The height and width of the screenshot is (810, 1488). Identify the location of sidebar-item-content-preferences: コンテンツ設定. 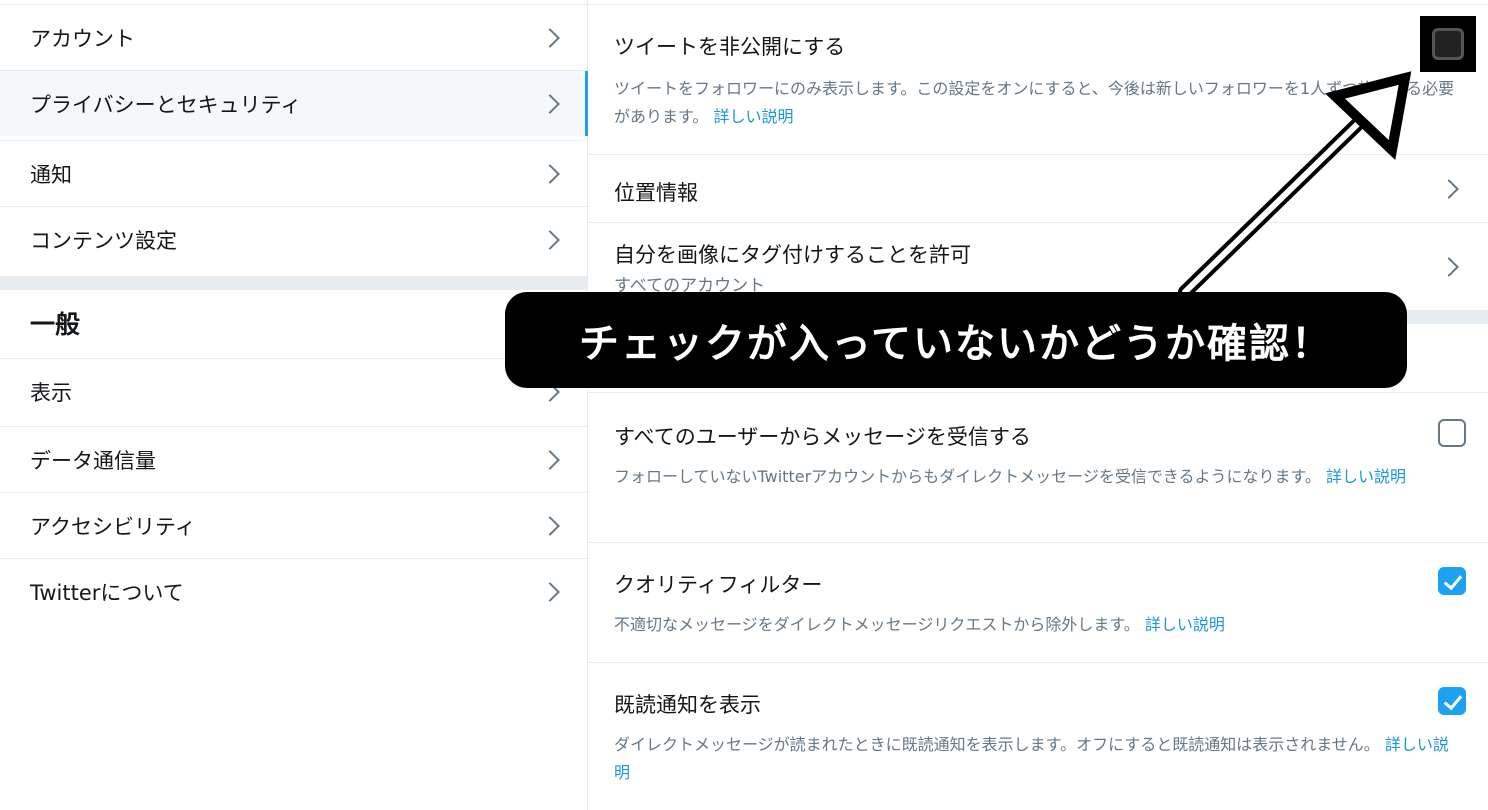
(293, 239).